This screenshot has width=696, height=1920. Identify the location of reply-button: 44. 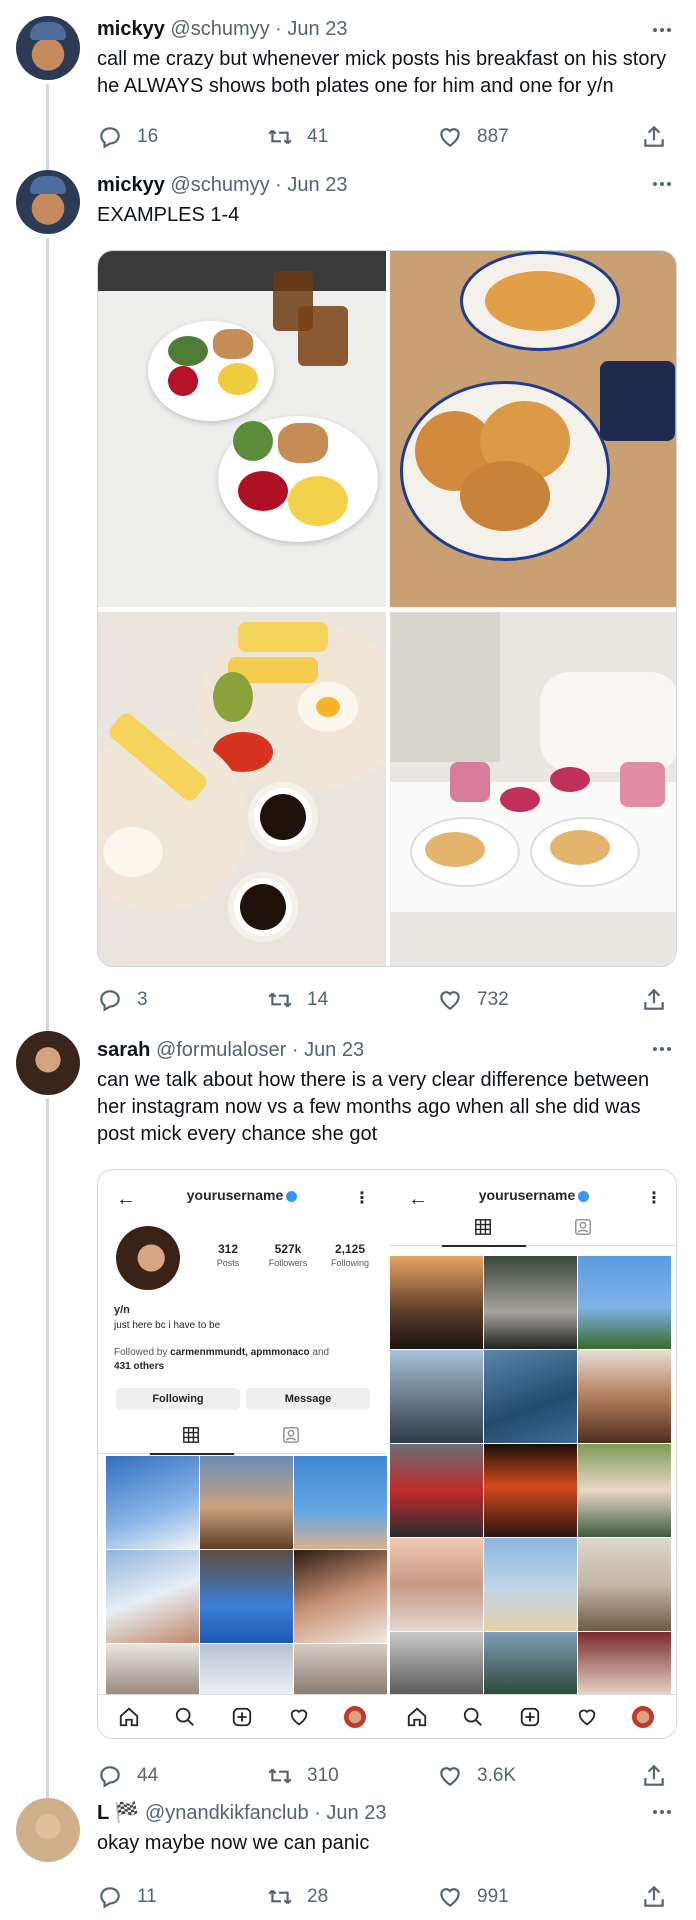
(127, 1776).